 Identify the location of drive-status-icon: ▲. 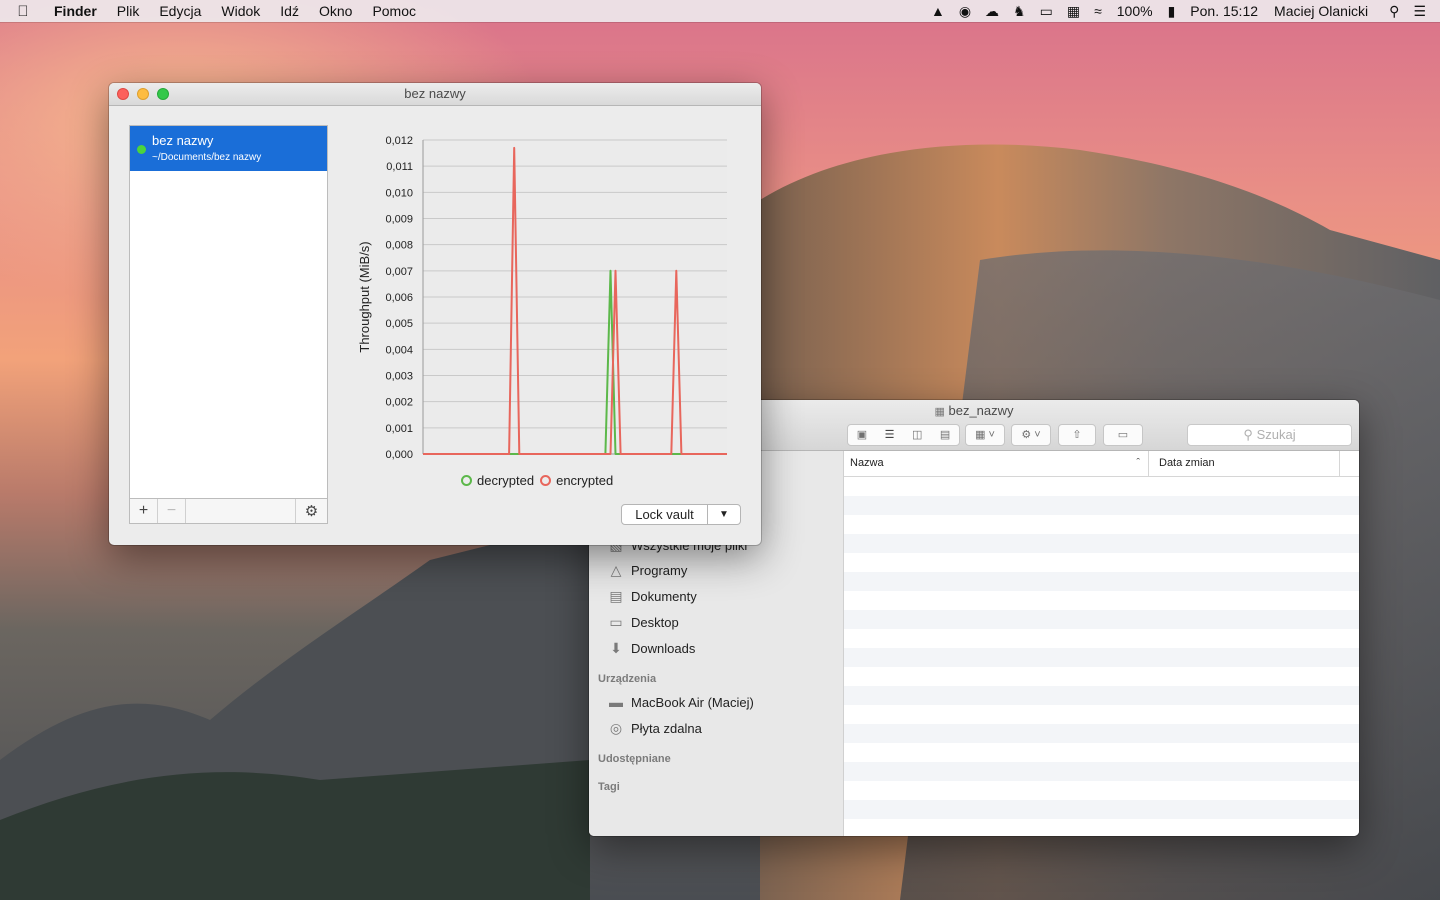
(938, 11).